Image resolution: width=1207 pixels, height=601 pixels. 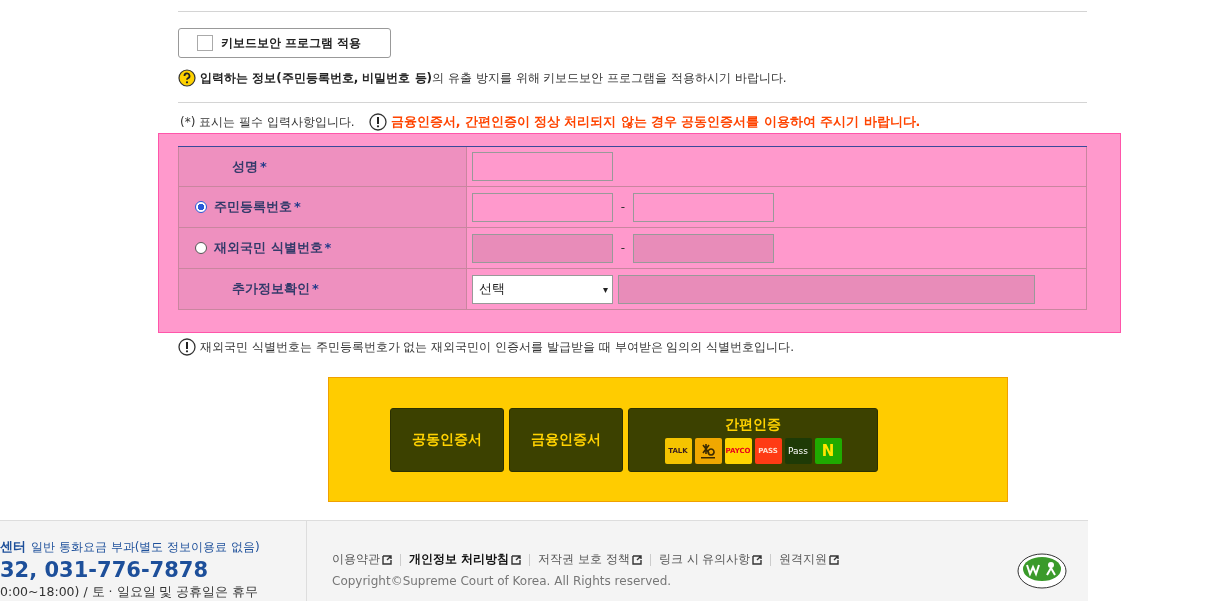 I want to click on footer-link: 이용약관, so click(x=362, y=559).